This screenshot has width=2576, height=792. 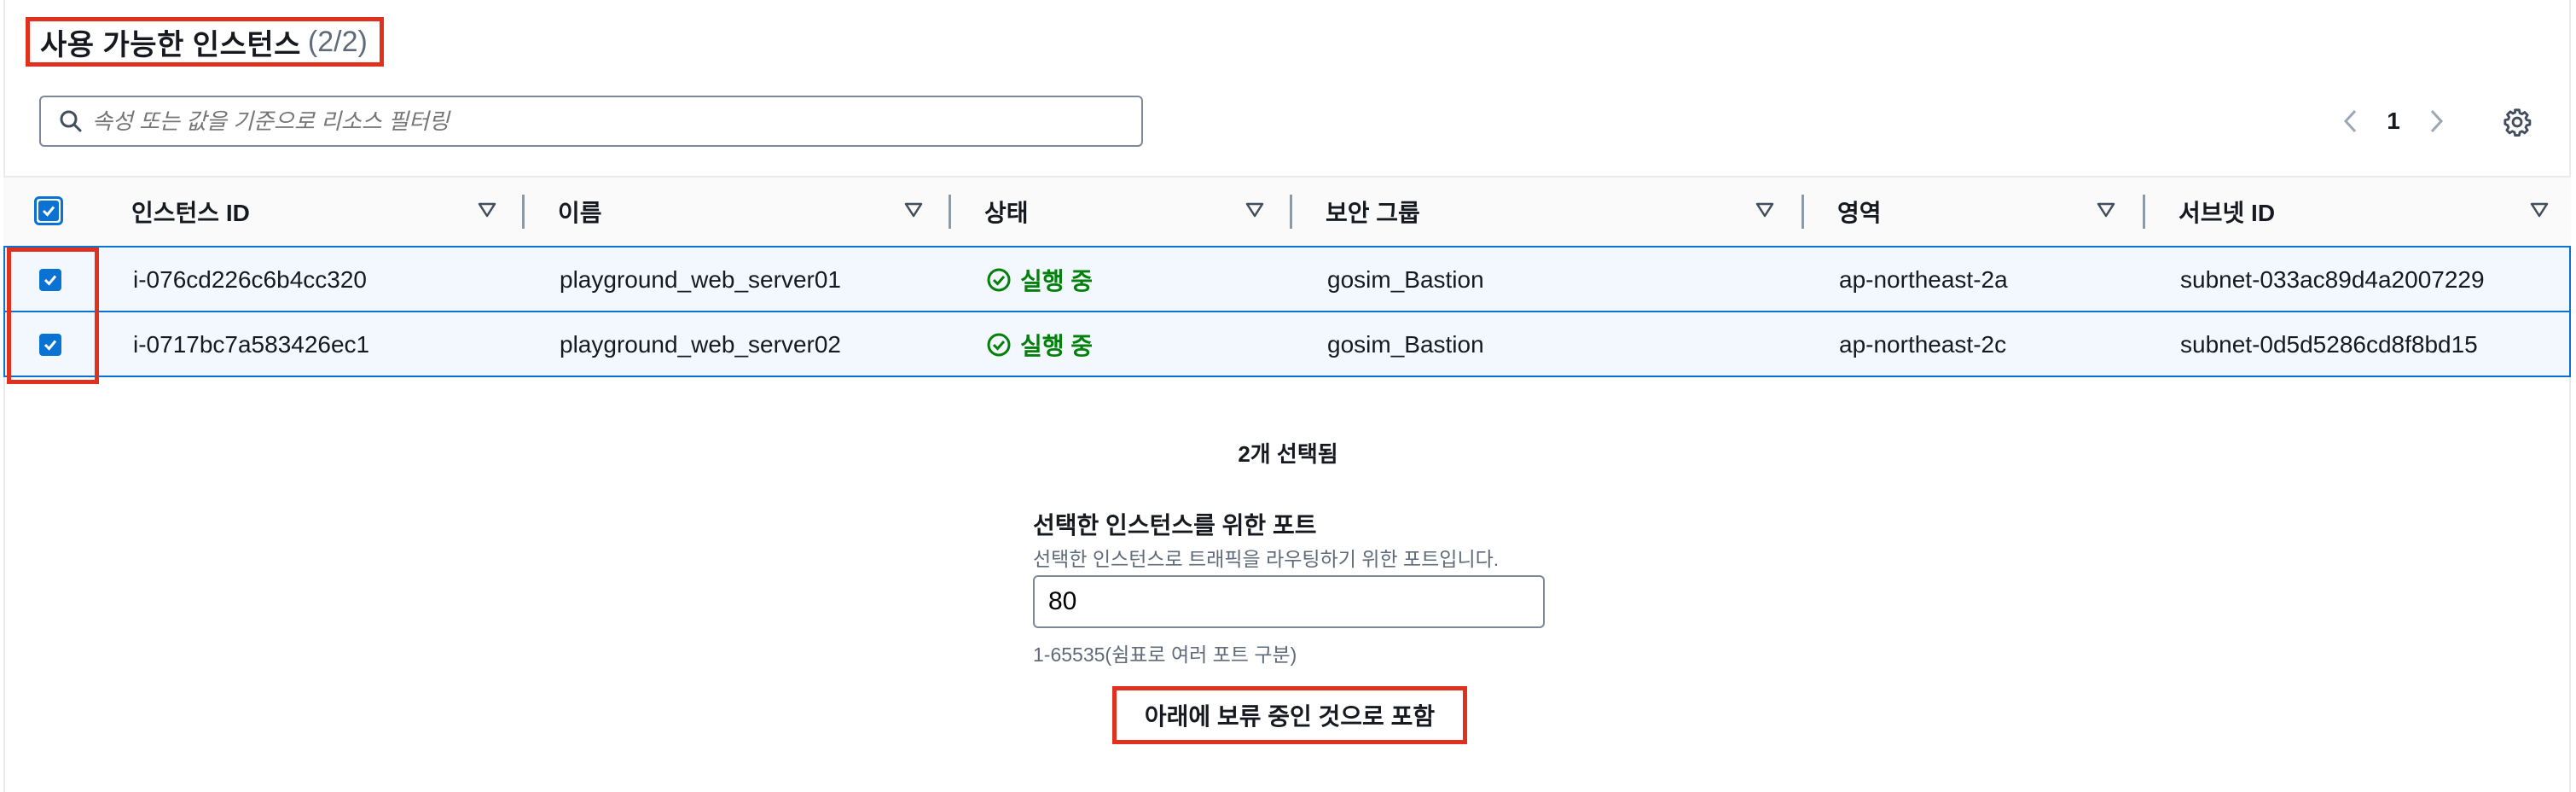 What do you see at coordinates (190, 212) in the screenshot?
I see `column-header-instance-id: 인스턴스 ID` at bounding box center [190, 212].